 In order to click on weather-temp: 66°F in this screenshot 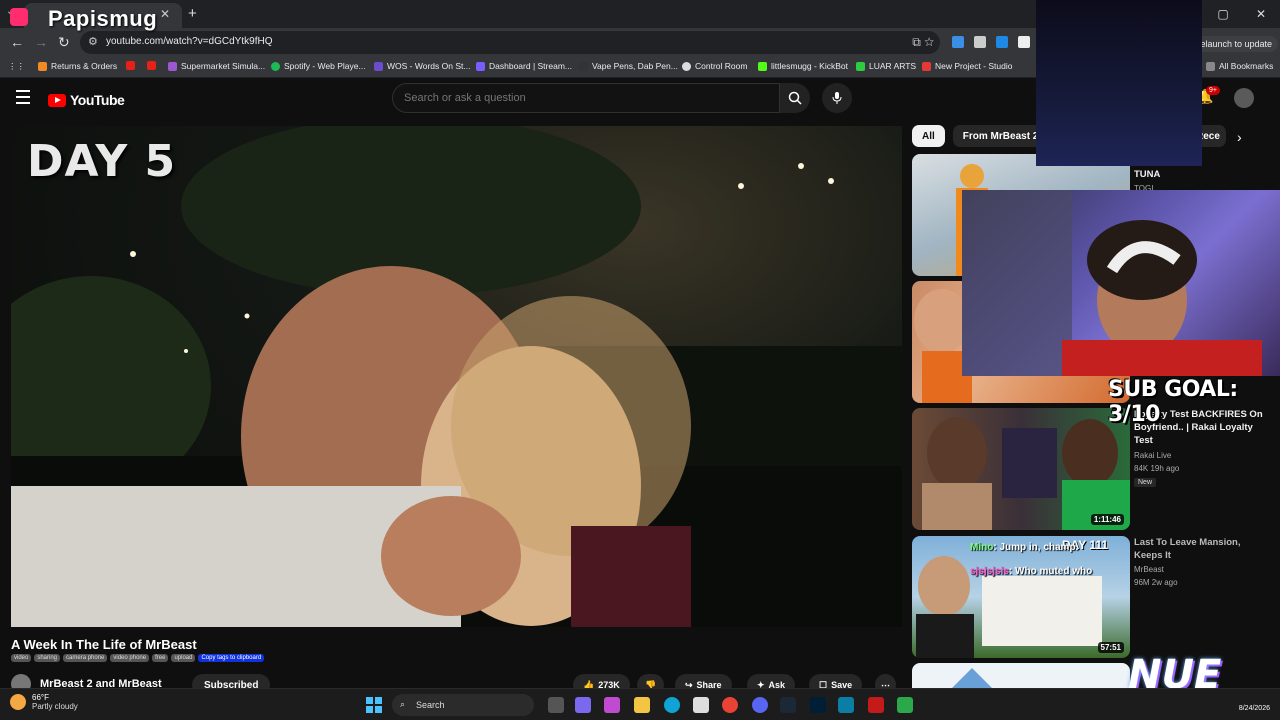, I will do `click(40, 697)`.